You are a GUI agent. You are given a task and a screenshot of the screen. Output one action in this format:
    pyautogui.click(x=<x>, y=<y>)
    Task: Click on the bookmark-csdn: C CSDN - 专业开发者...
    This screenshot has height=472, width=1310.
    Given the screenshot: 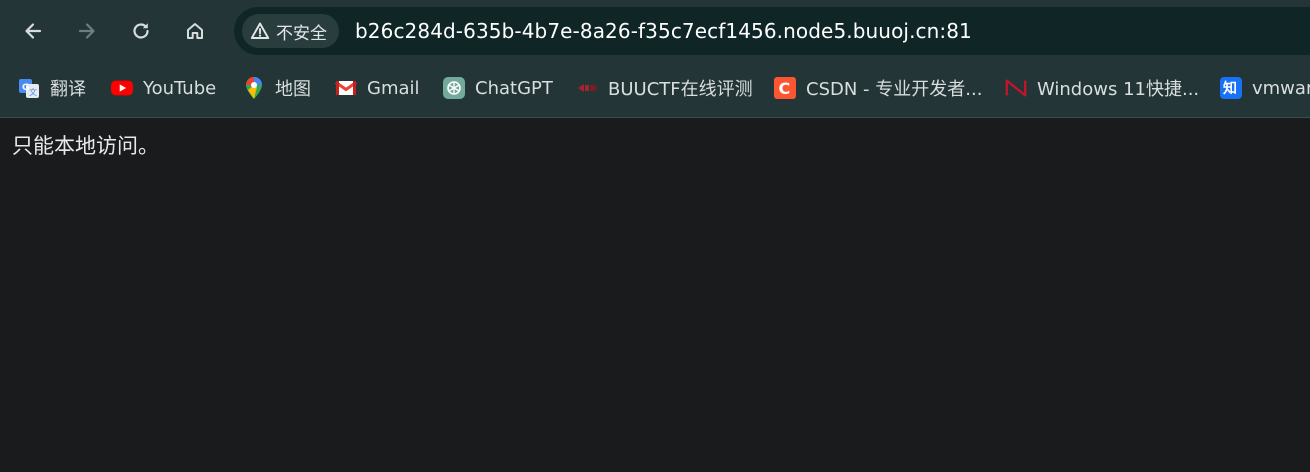 What is the action you would take?
    pyautogui.click(x=878, y=88)
    